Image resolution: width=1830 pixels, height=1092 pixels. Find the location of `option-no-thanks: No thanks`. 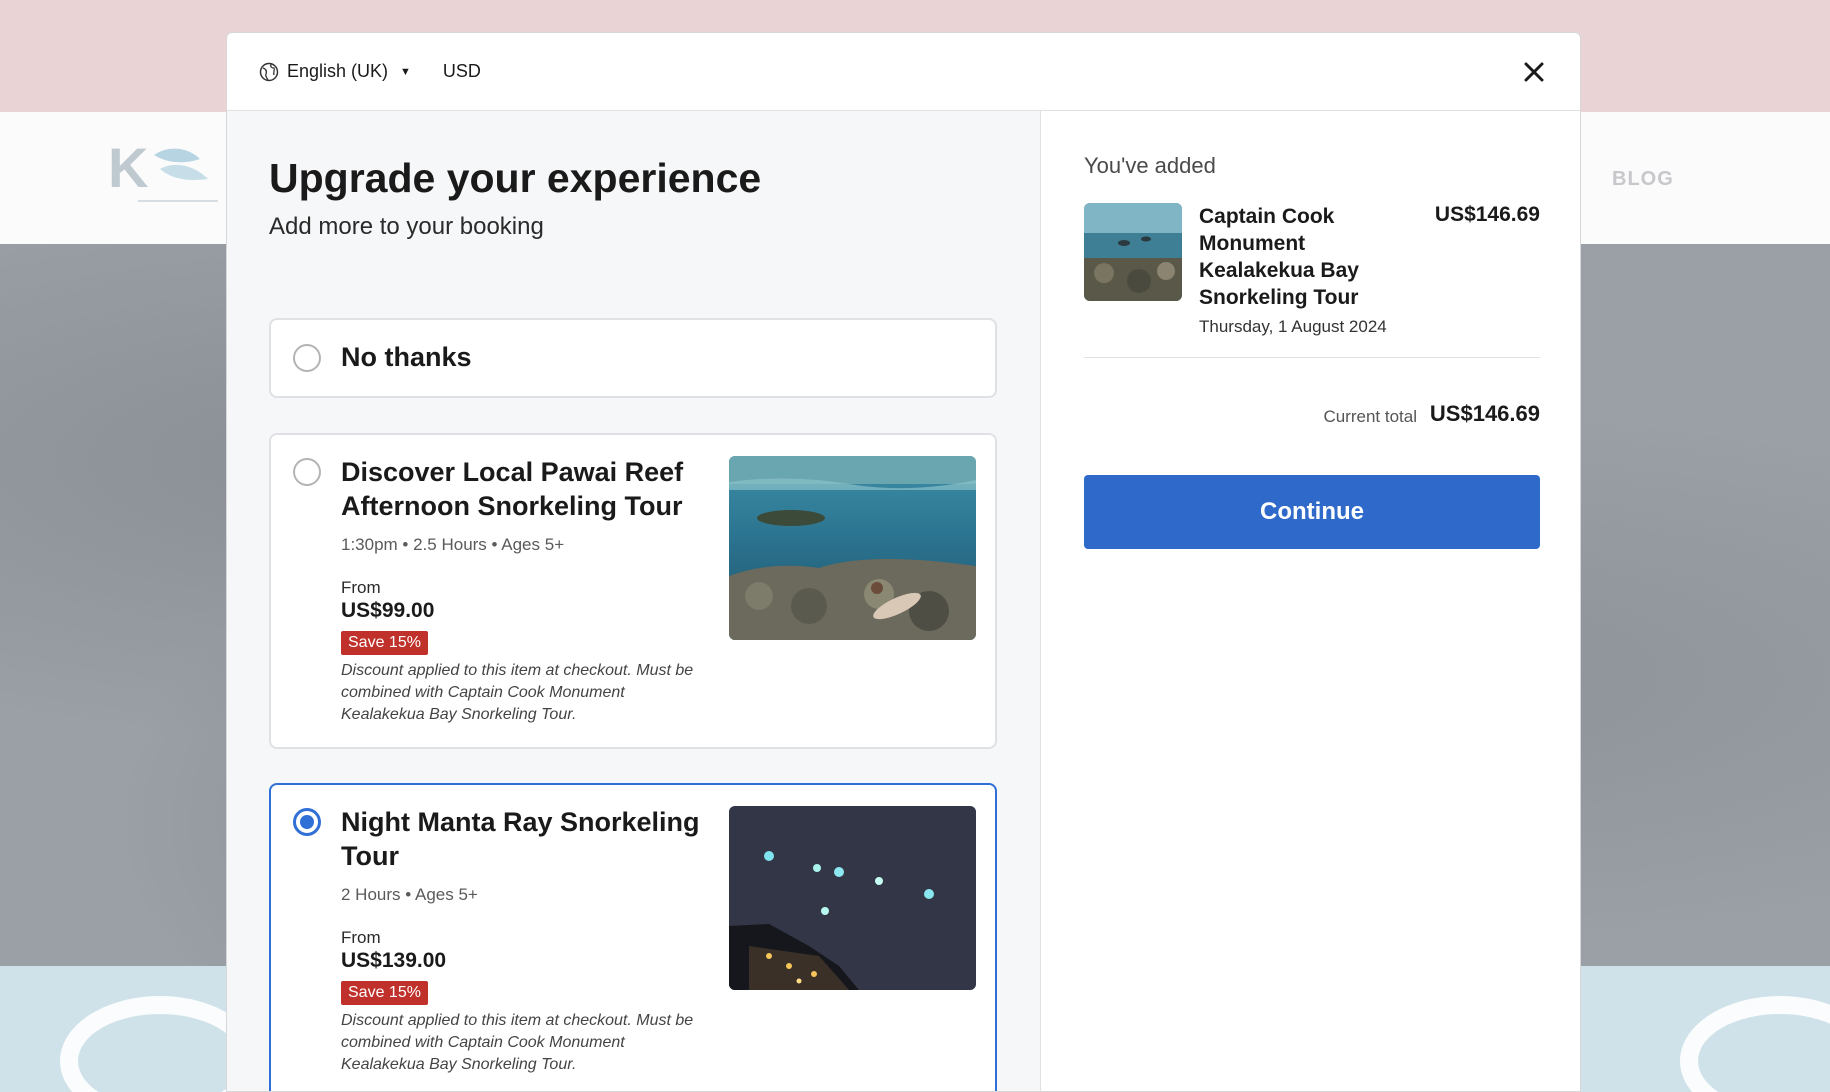

option-no-thanks: No thanks is located at coordinates (633, 358).